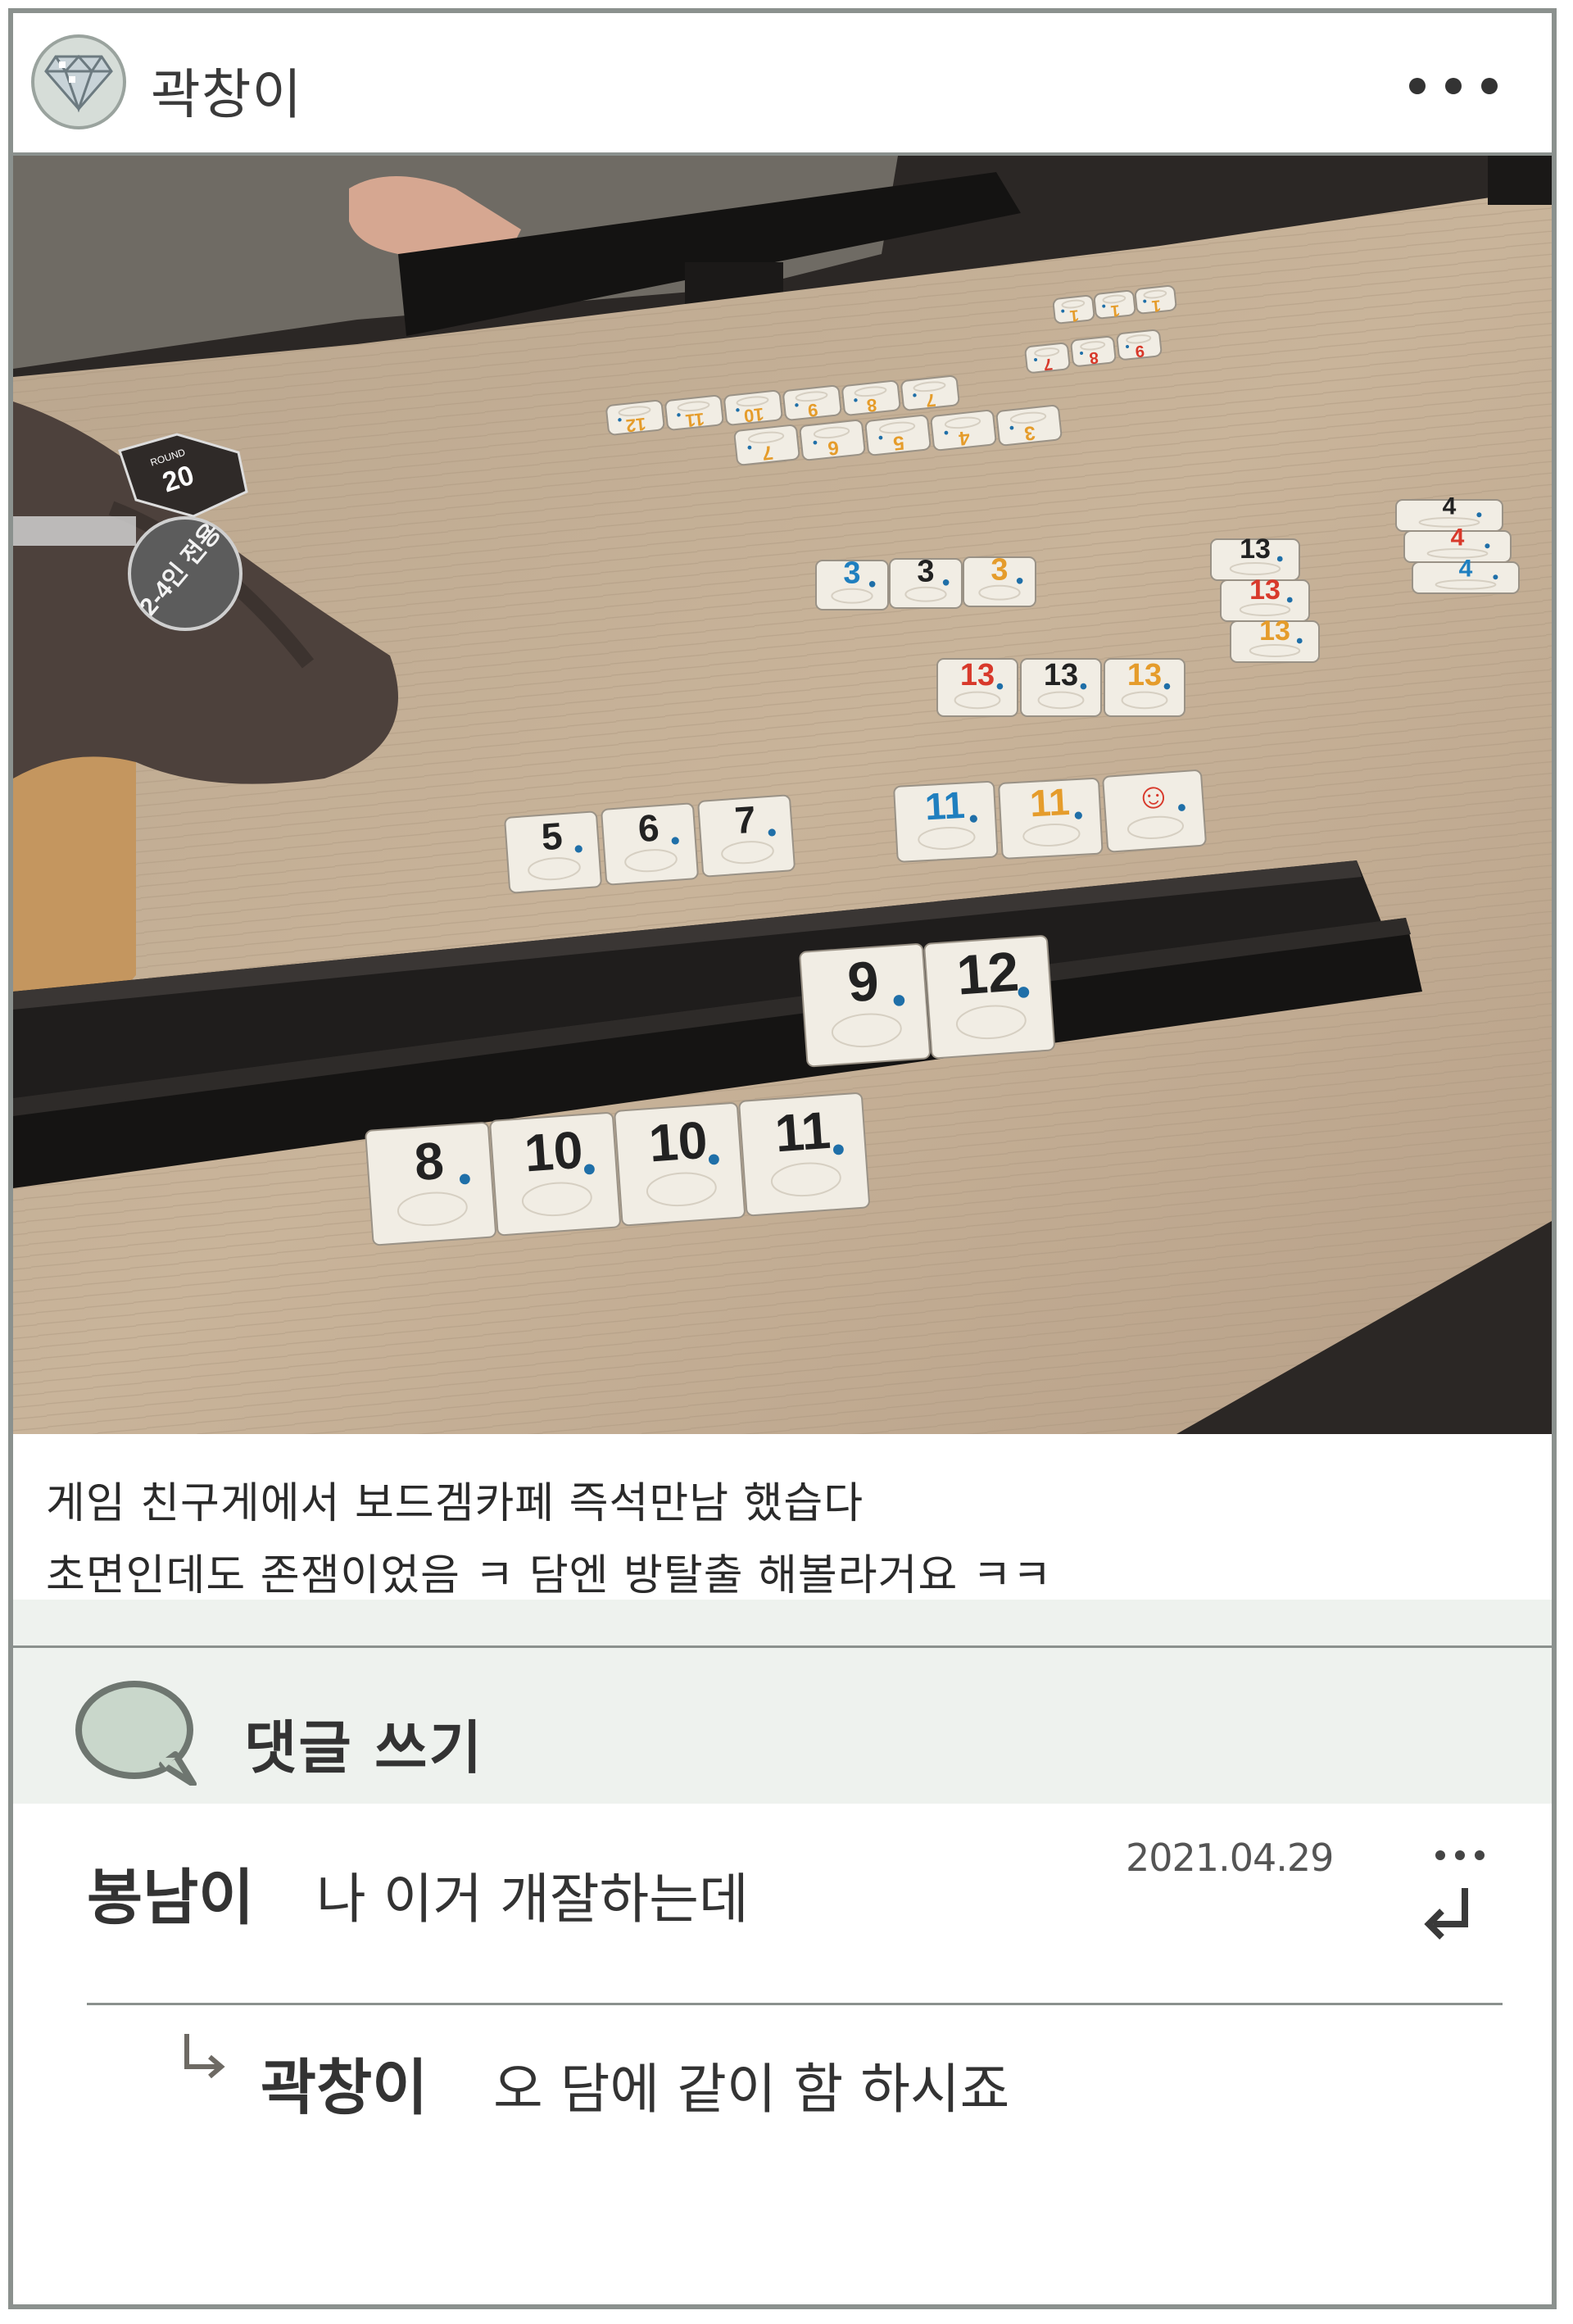  What do you see at coordinates (170, 1892) in the screenshot?
I see `comment-author: 봉남이` at bounding box center [170, 1892].